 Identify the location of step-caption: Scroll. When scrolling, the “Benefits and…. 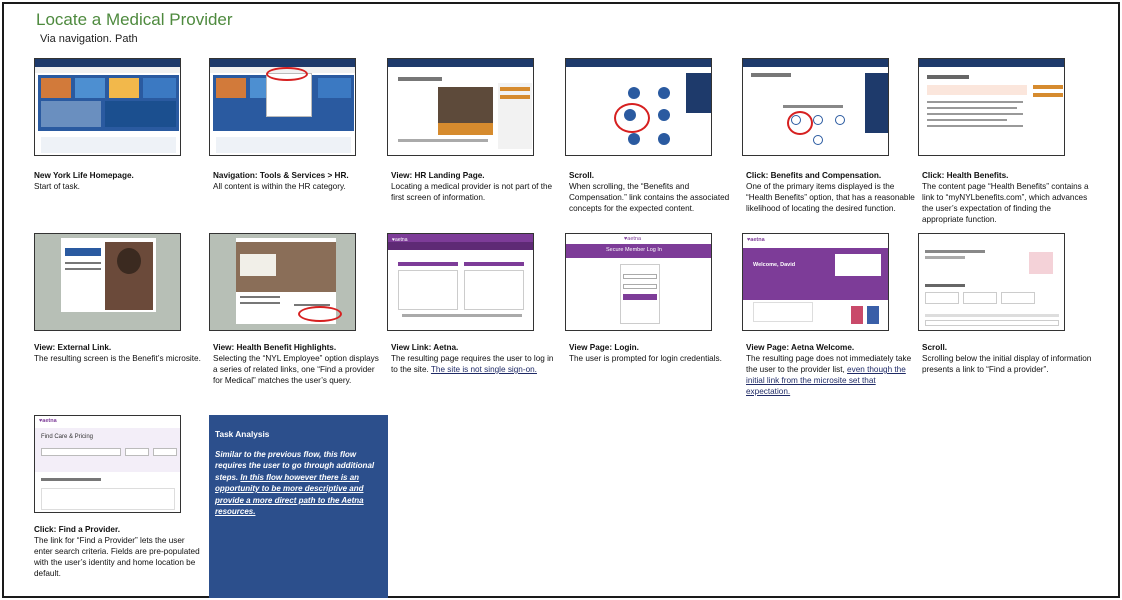
(649, 192).